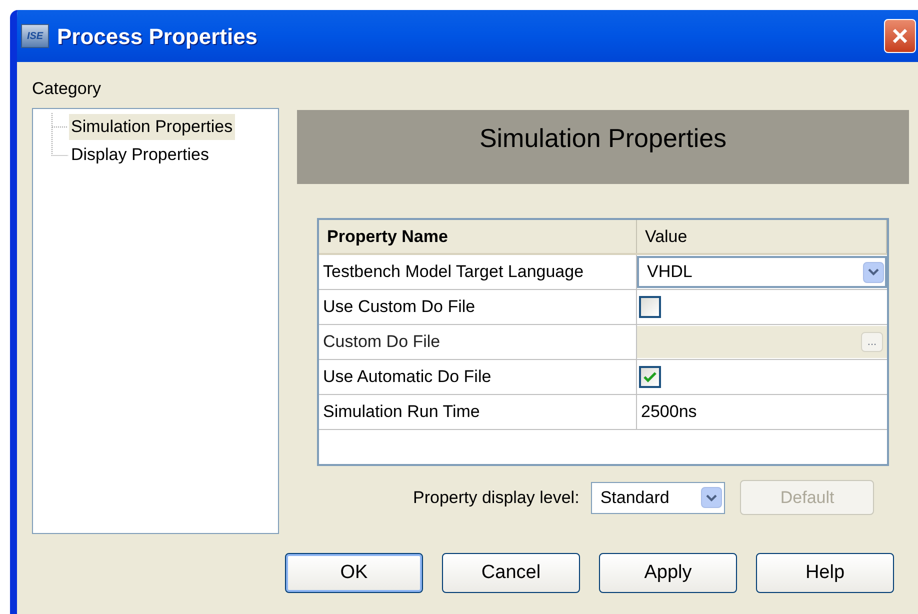 The height and width of the screenshot is (614, 918). I want to click on checkmark-icon, so click(650, 377).